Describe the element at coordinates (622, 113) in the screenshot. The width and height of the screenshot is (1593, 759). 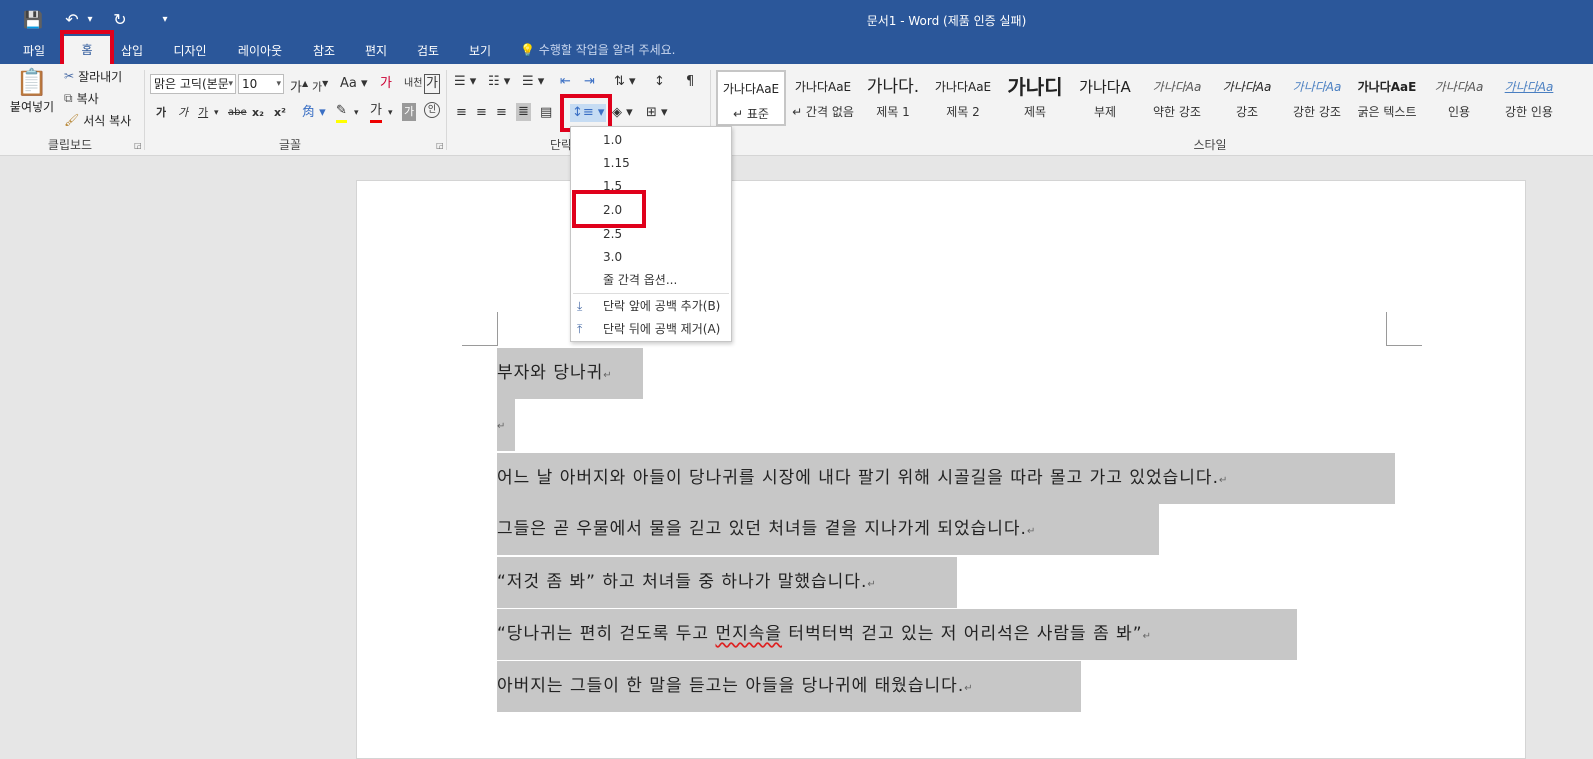
I see `shading-icon: ◈ ▾` at that location.